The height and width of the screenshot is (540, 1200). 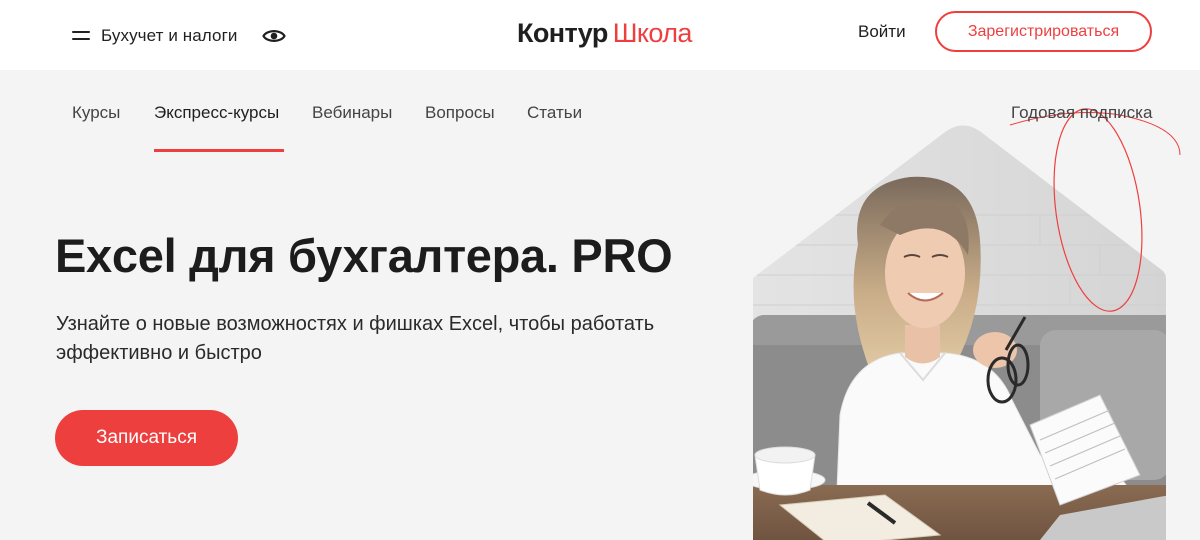 I want to click on nav-tab-courses: Курсы, so click(x=96, y=113).